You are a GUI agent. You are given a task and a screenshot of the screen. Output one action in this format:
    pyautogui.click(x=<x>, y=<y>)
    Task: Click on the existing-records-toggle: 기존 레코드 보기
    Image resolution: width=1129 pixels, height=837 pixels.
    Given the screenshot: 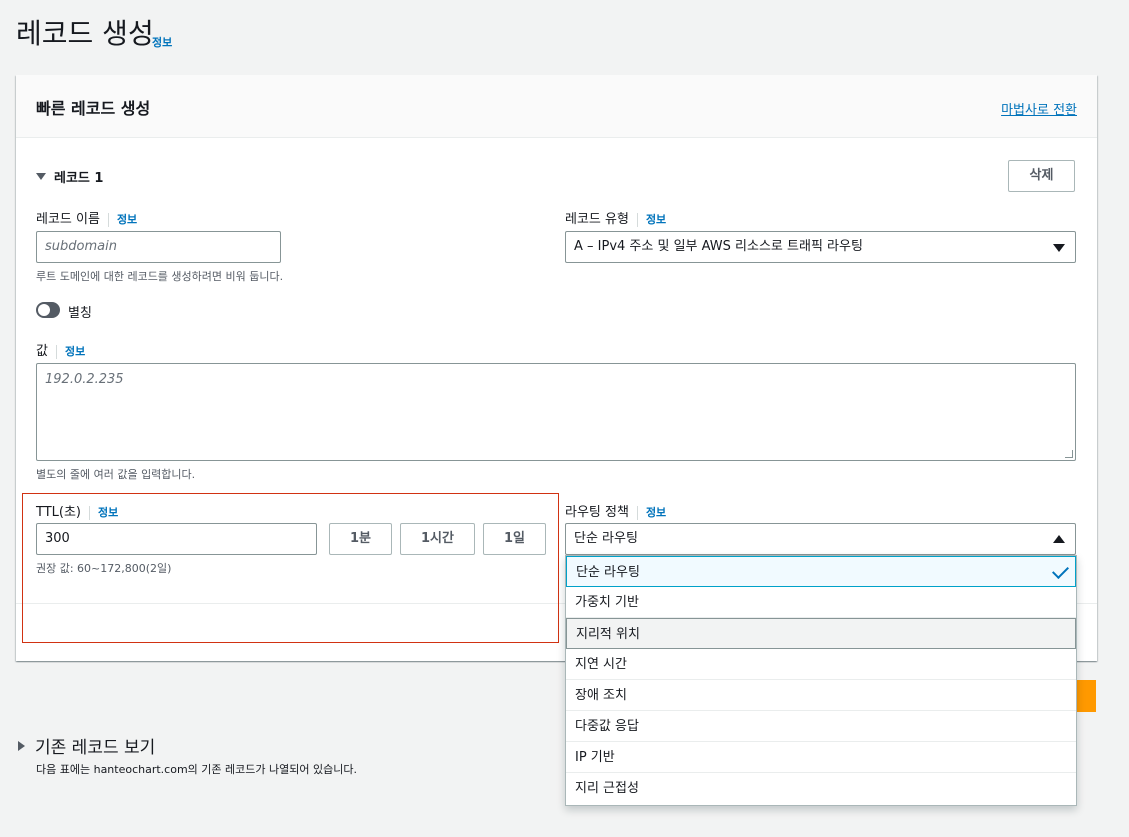 What is the action you would take?
    pyautogui.click(x=86, y=745)
    